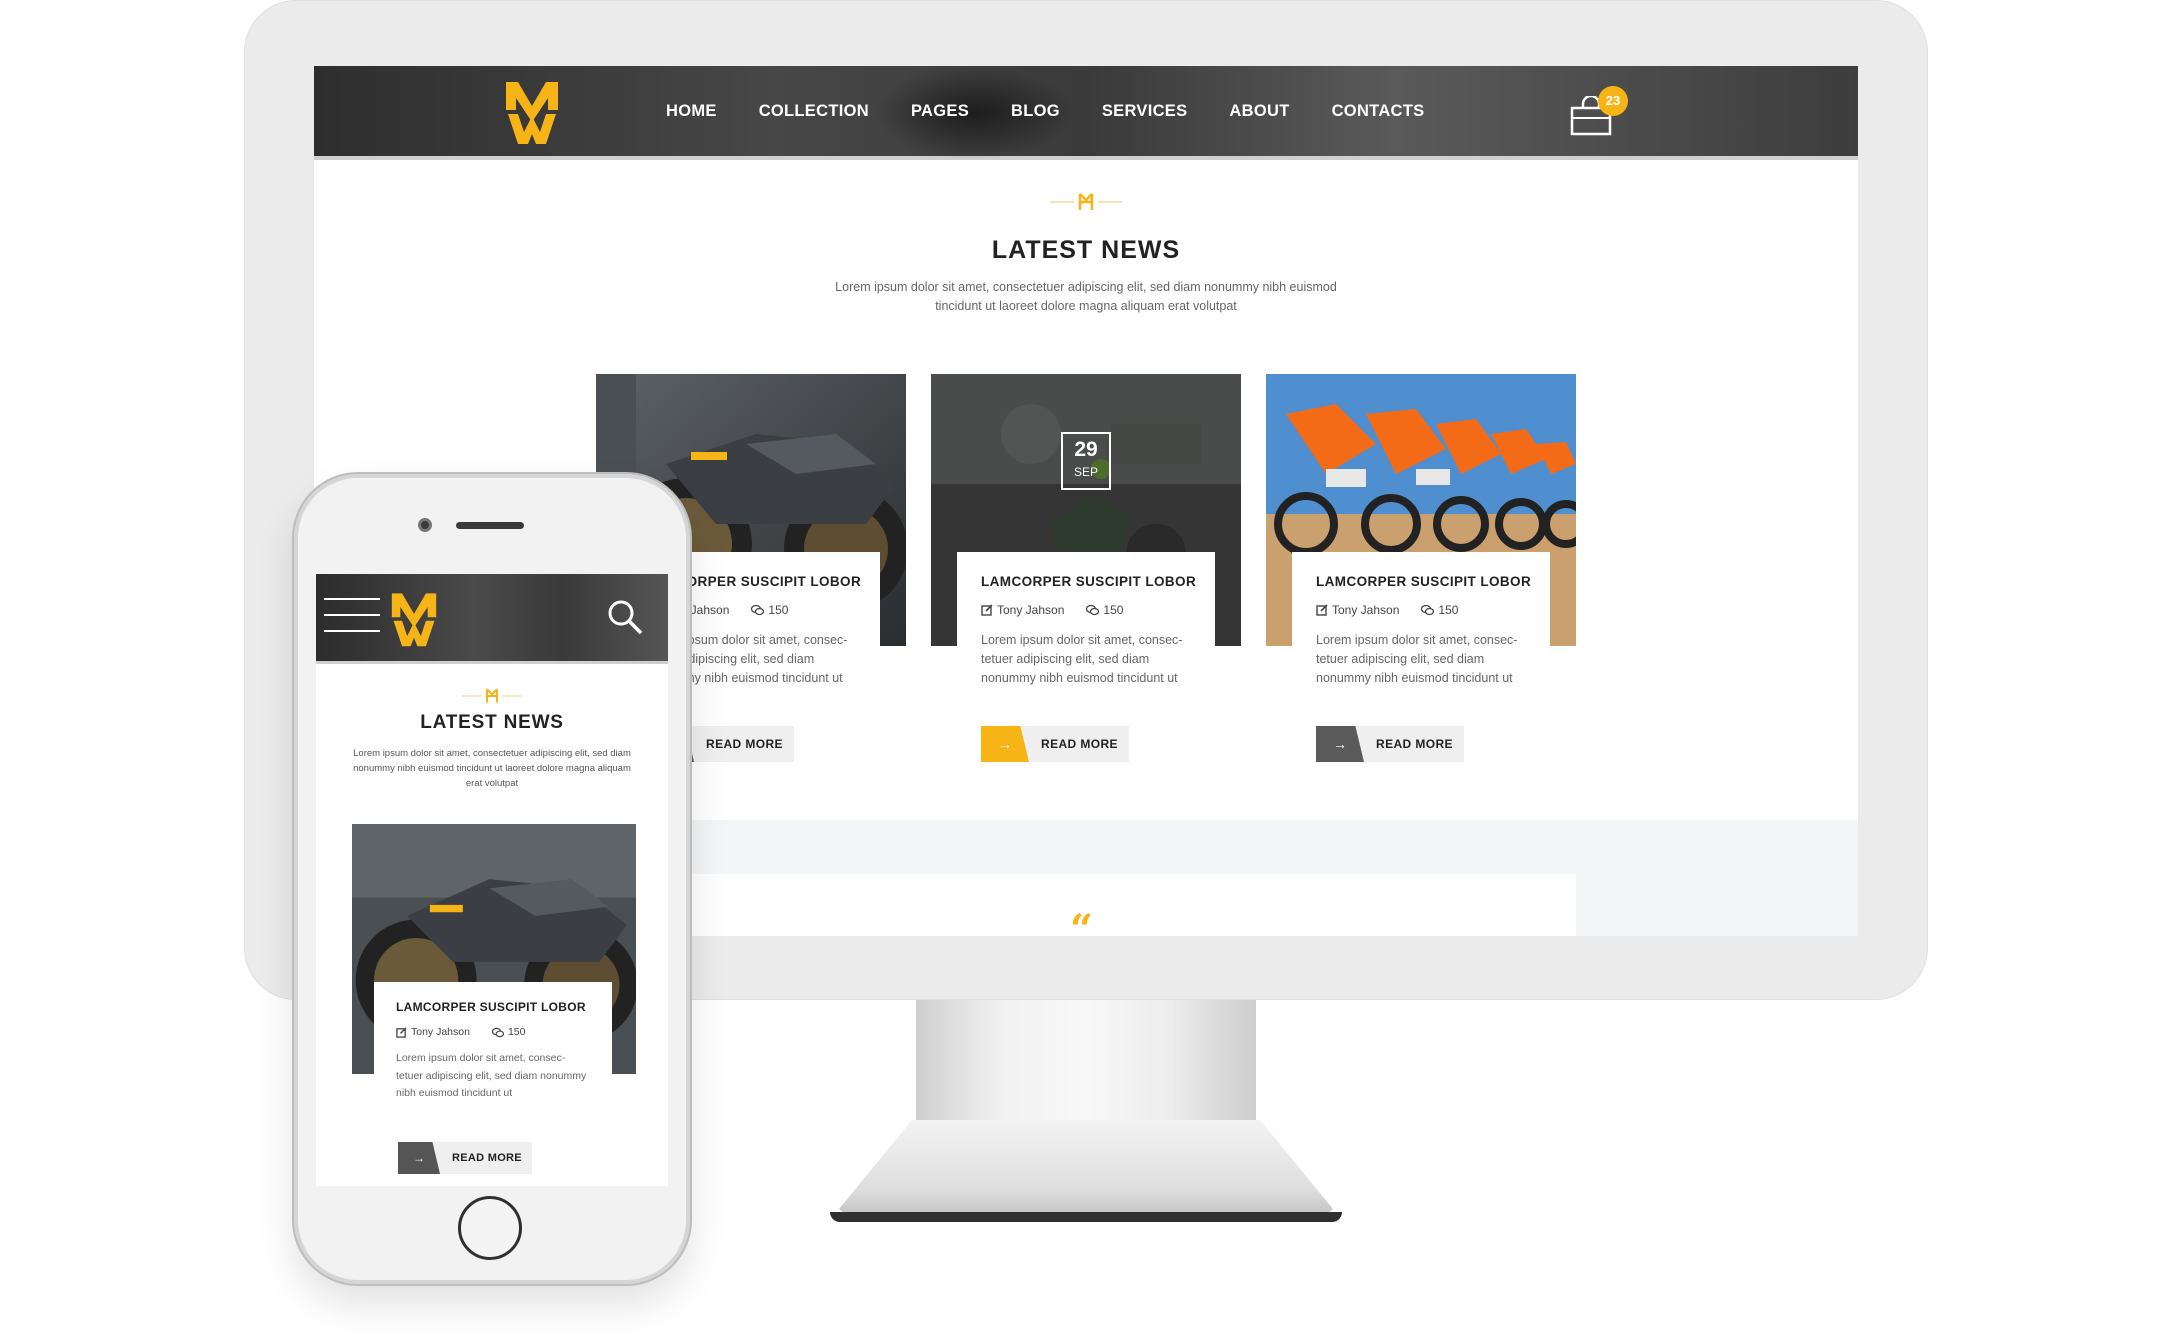 The image size is (2160, 1334). I want to click on search-icon, so click(625, 617).